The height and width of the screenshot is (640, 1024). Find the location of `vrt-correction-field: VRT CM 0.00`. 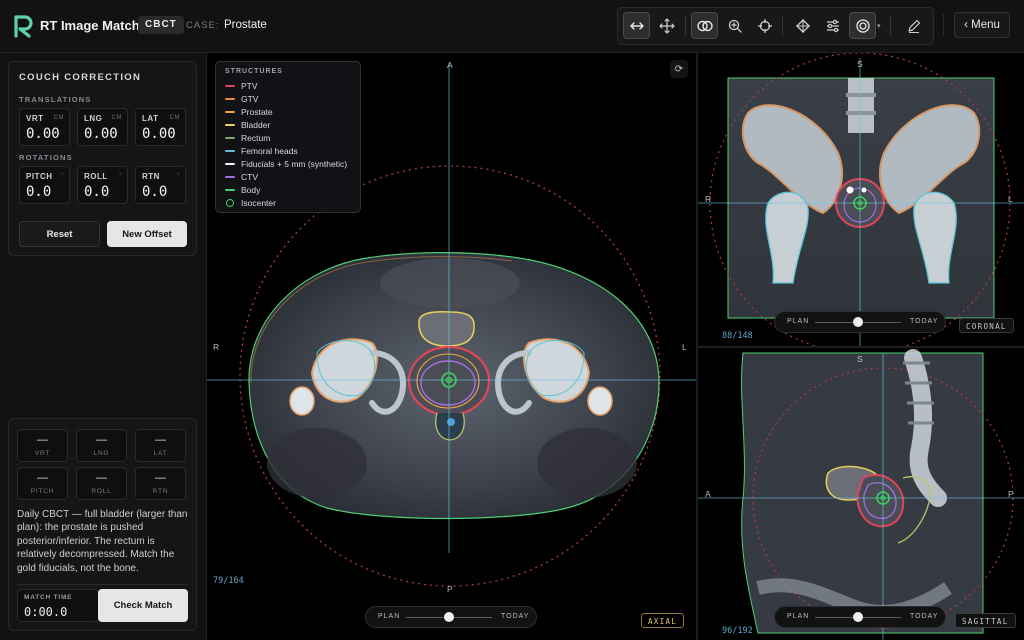

vrt-correction-field: VRT CM 0.00 is located at coordinates (44, 127).